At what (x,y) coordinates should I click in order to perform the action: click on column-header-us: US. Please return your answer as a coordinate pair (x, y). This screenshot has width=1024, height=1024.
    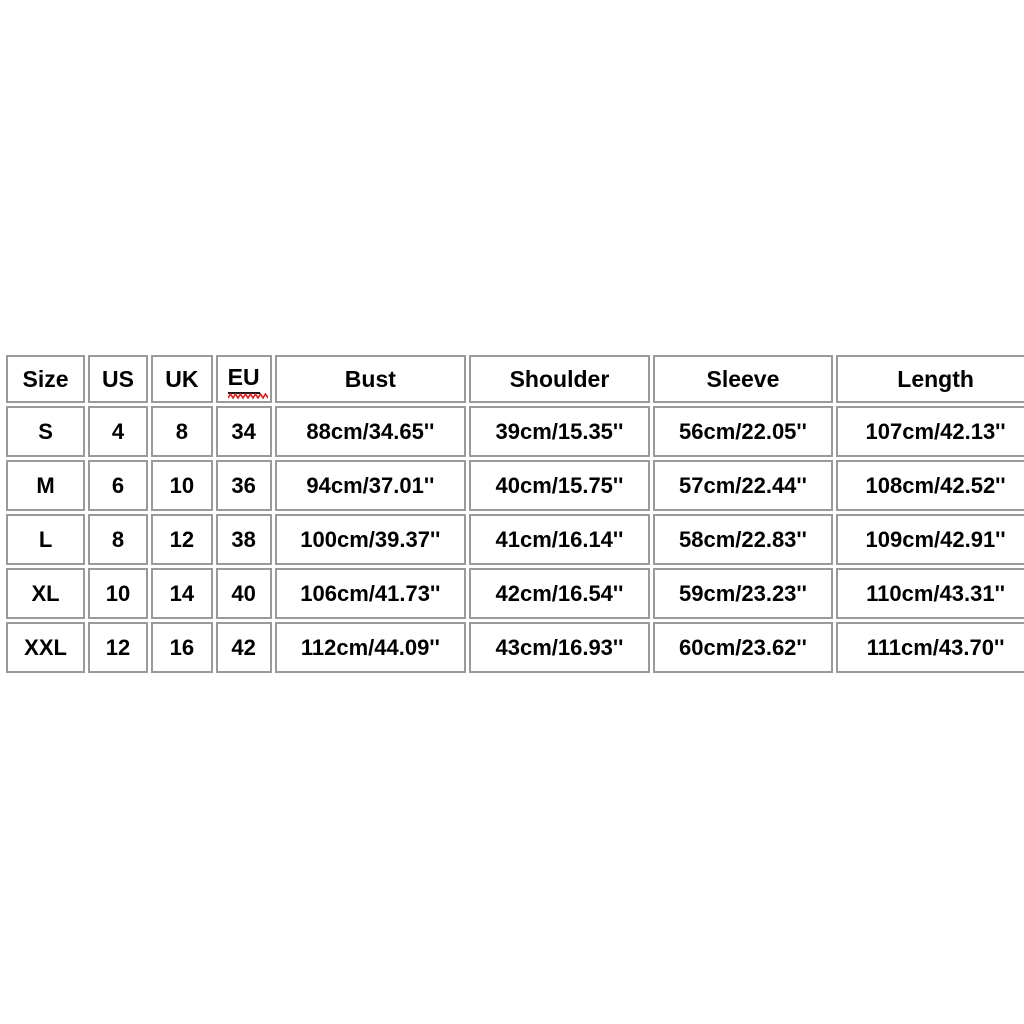
    Looking at the image, I should click on (118, 379).